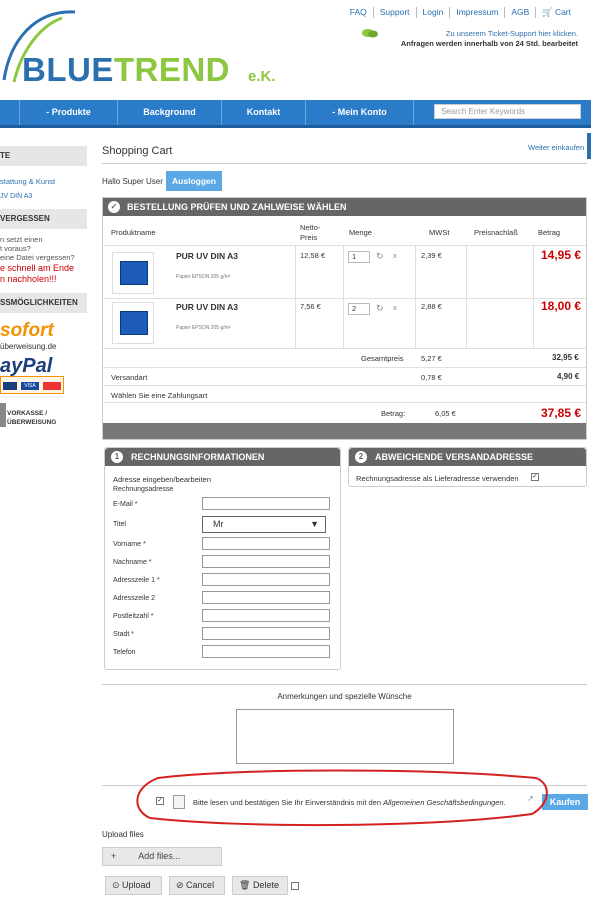 The width and height of the screenshot is (591, 910). What do you see at coordinates (37, 257) in the screenshot?
I see `sidebar-text: eine Datei vergessen?` at bounding box center [37, 257].